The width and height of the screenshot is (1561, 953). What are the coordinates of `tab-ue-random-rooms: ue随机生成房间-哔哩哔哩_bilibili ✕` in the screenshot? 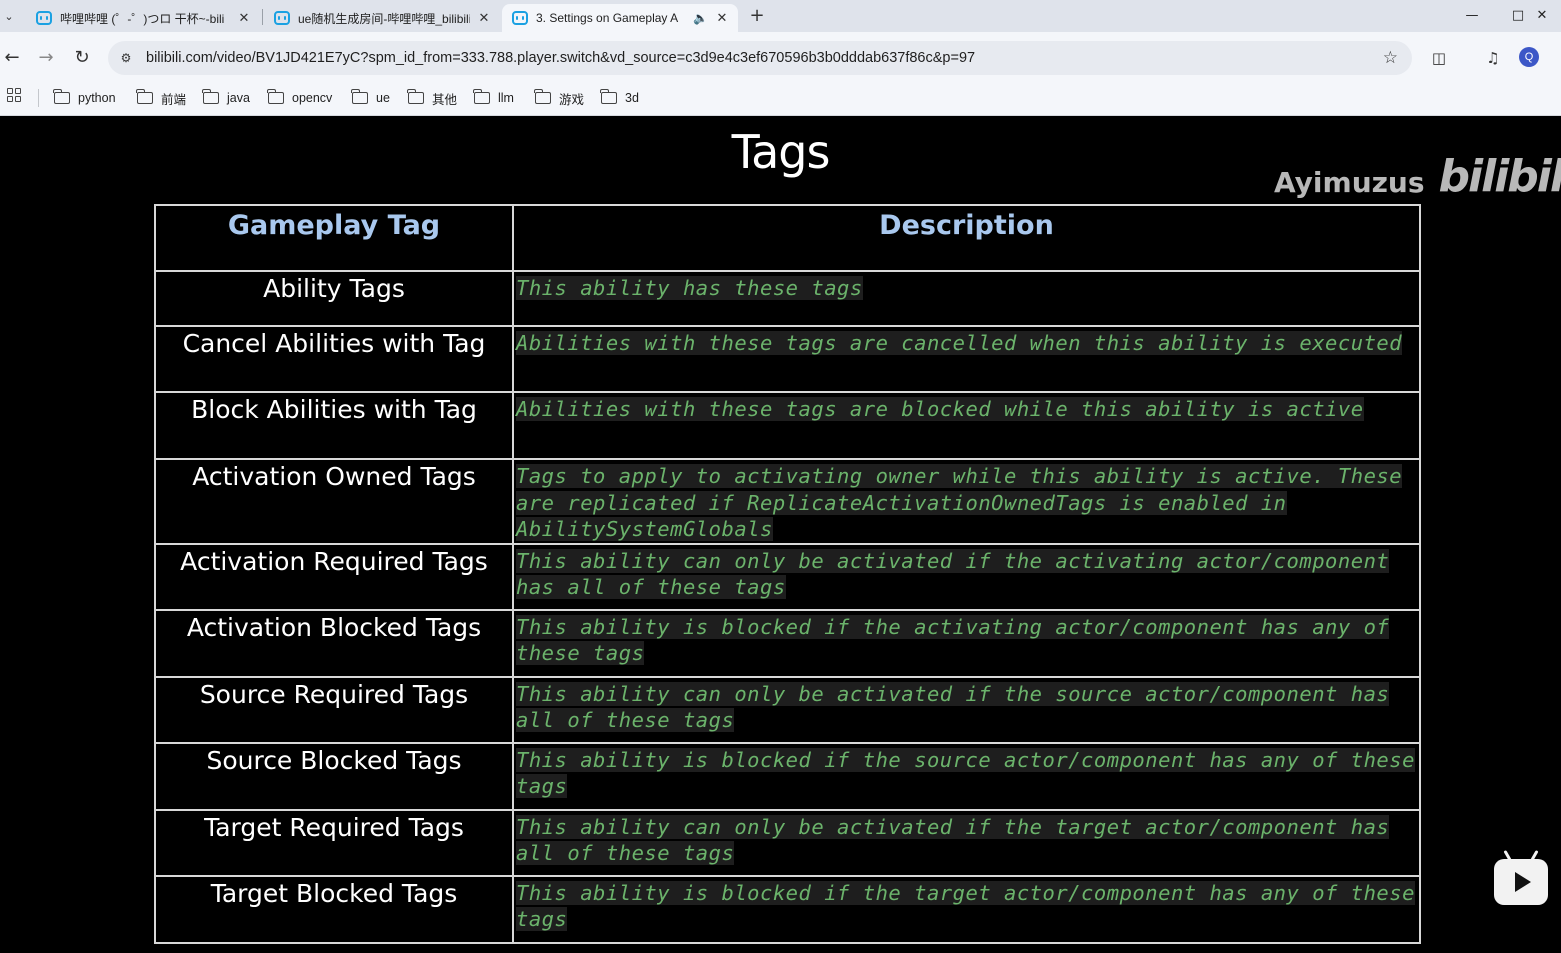 It's located at (382, 18).